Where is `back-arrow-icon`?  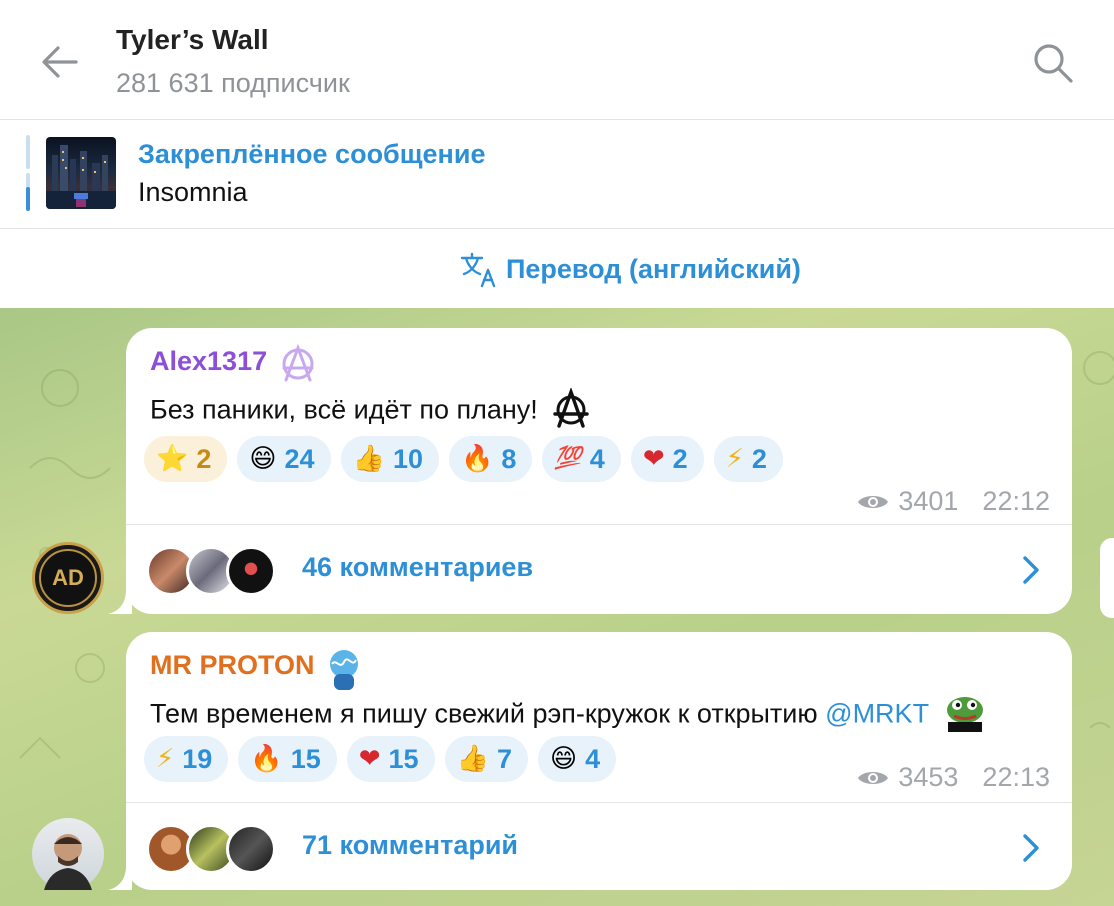
back-arrow-icon is located at coordinates (60, 62).